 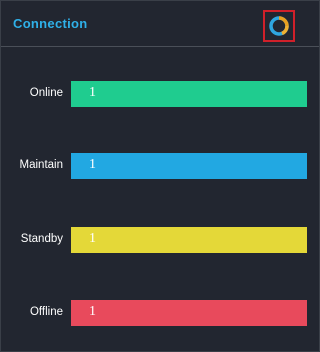 I want to click on status-count-online: 1, so click(x=92, y=92).